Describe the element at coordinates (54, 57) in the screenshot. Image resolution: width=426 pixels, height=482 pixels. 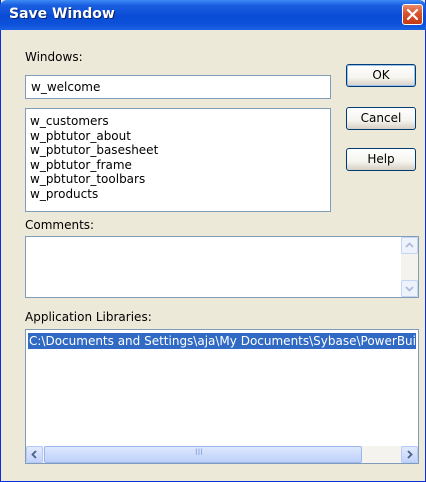
I see `windows-label: Windows:` at that location.